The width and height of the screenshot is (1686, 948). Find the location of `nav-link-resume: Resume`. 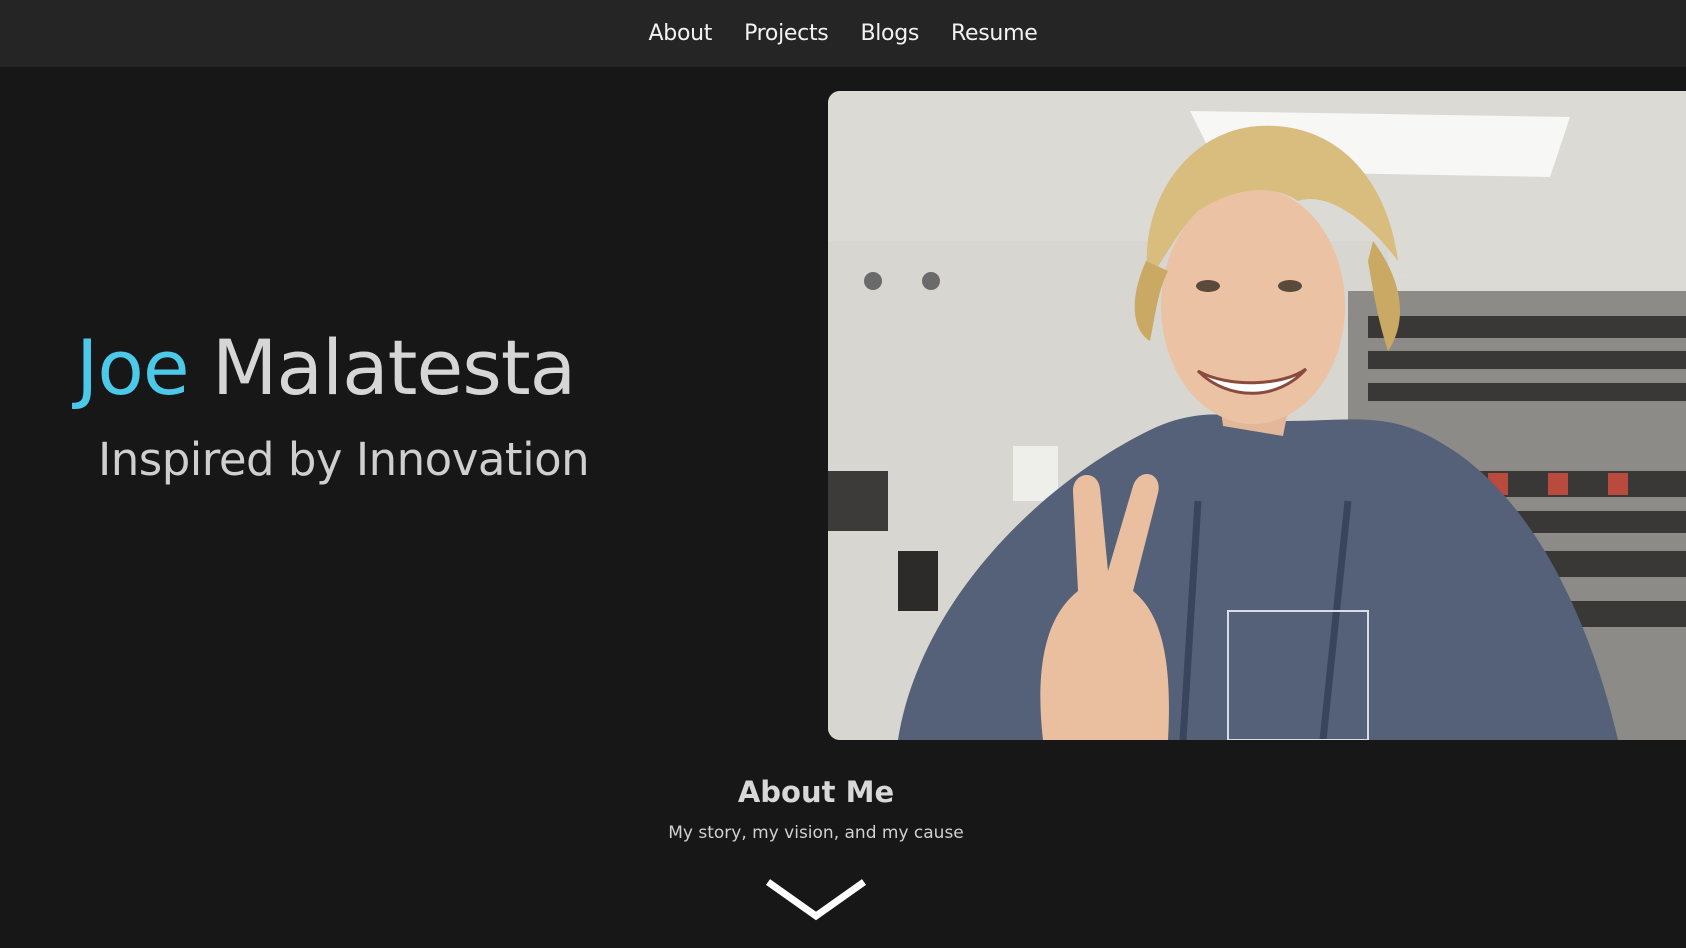

nav-link-resume: Resume is located at coordinates (994, 33).